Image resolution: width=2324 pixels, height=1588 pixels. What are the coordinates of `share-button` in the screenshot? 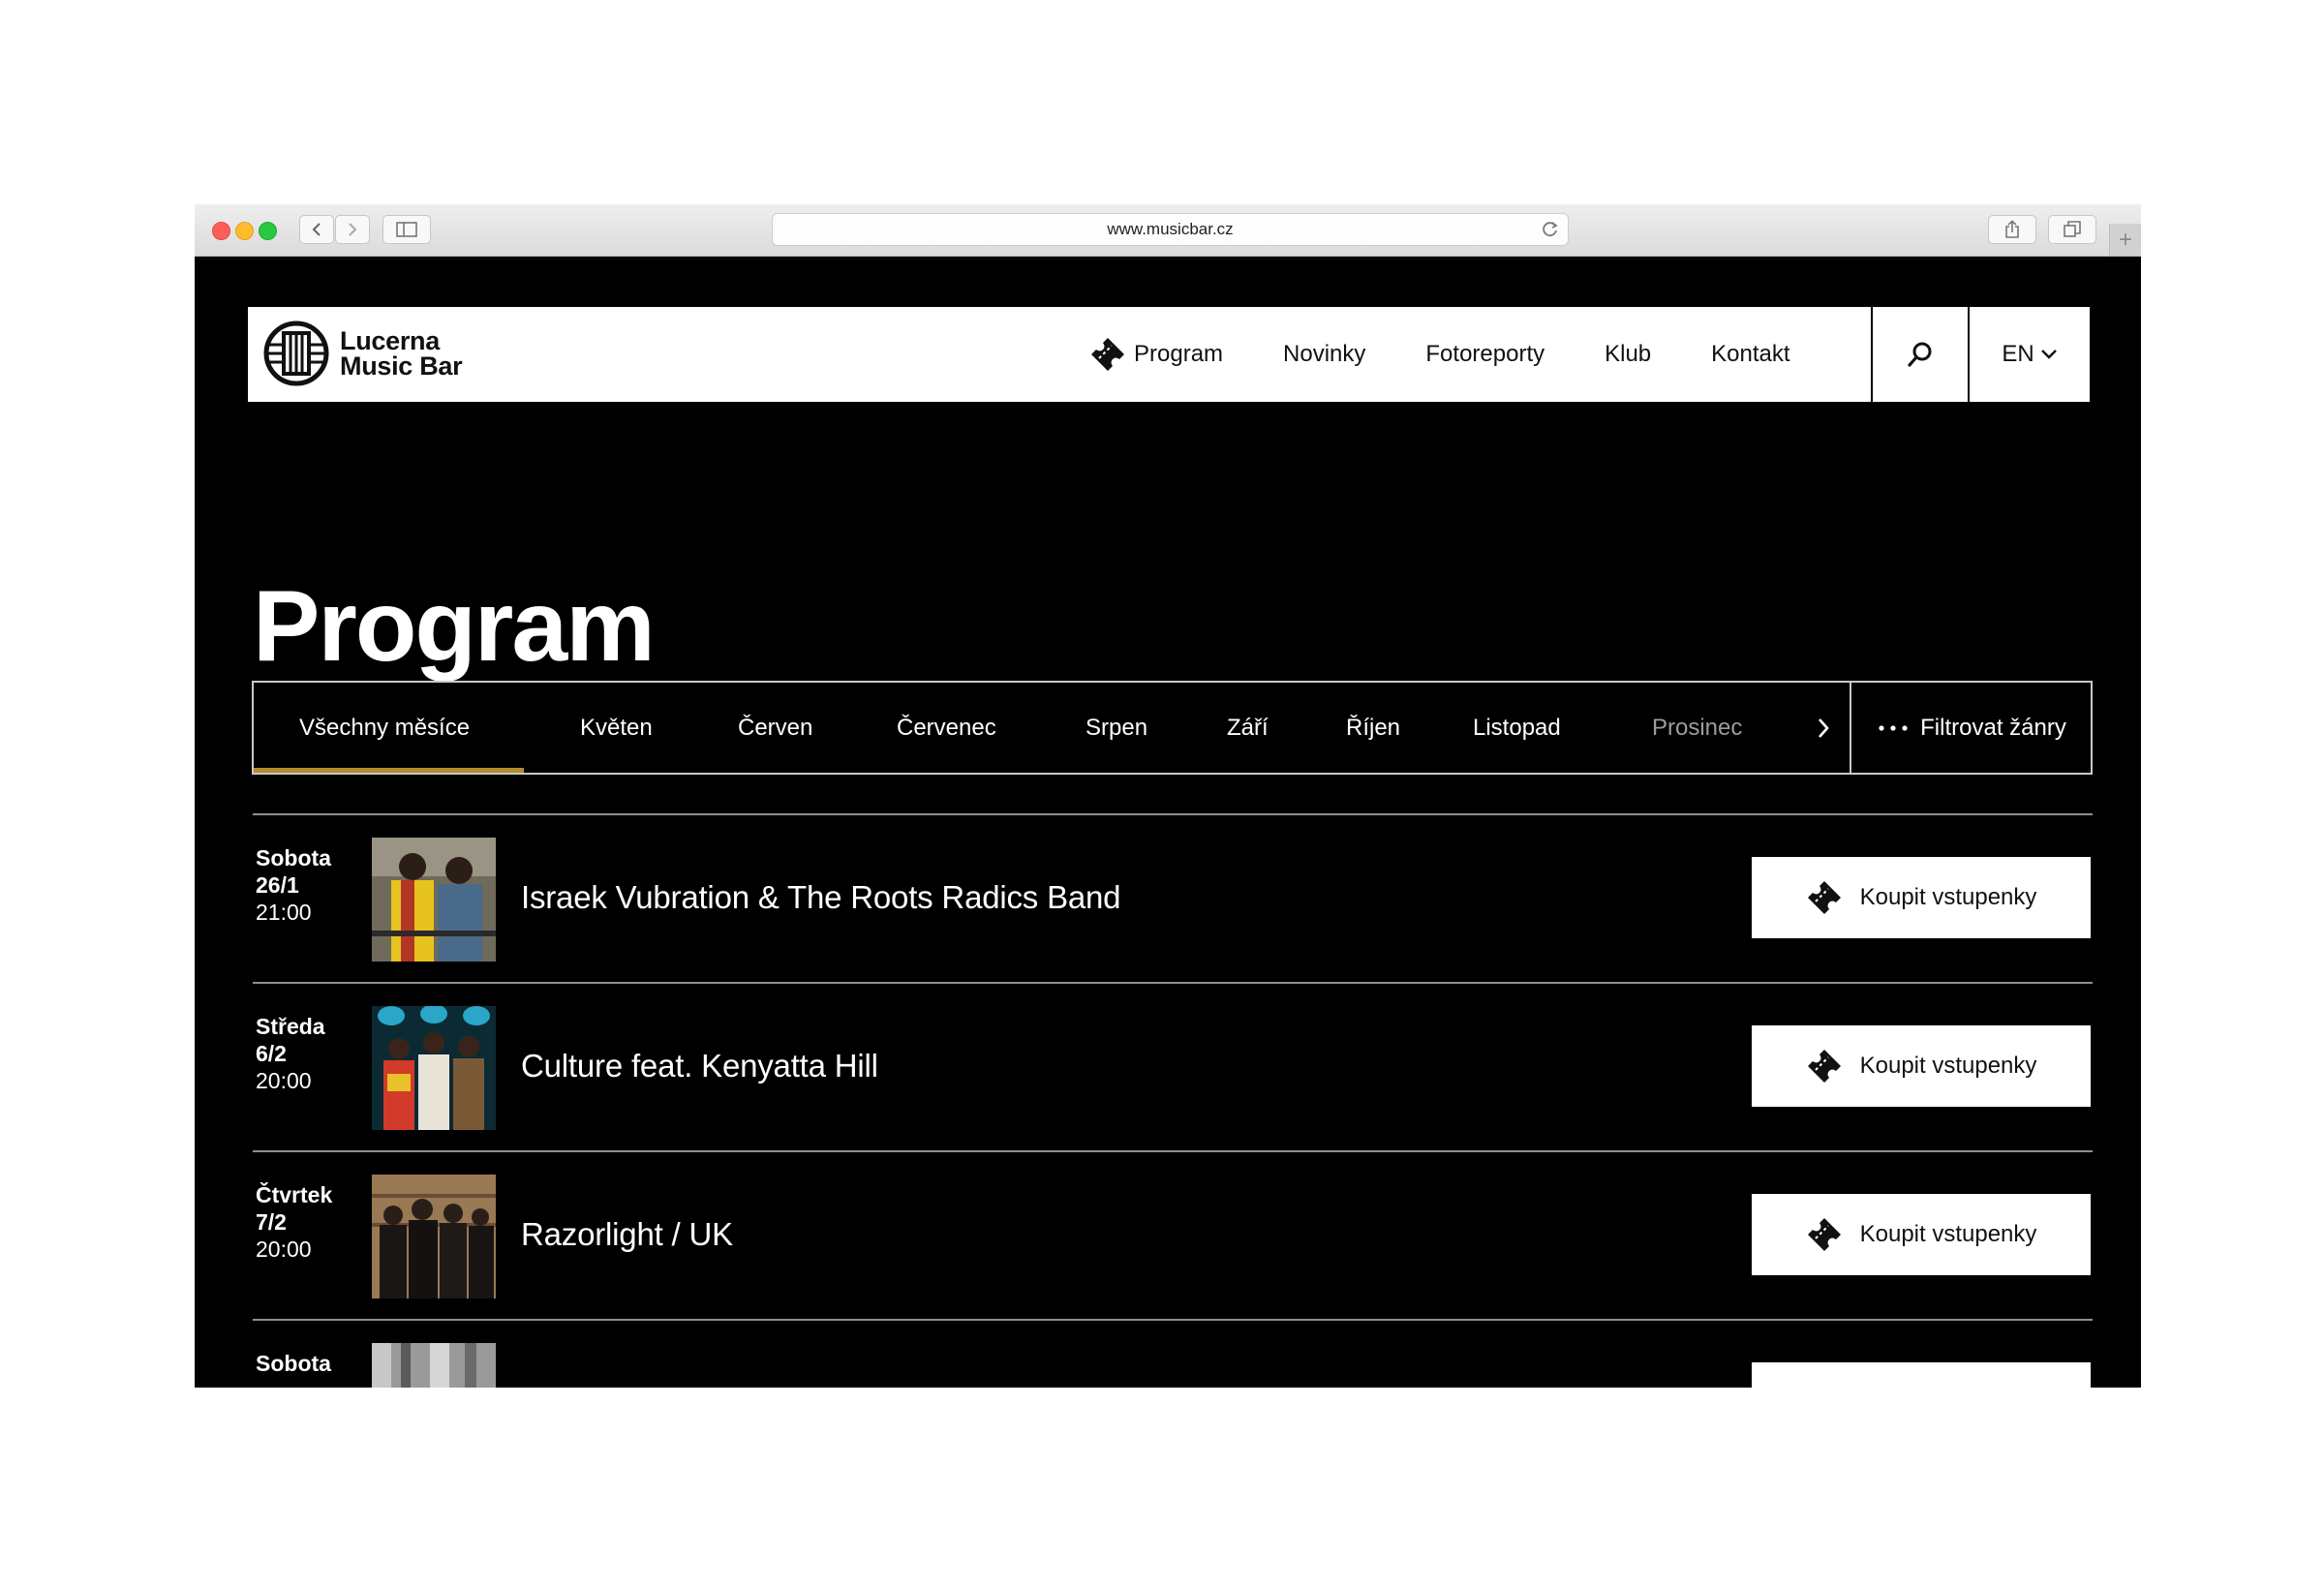 It's located at (2012, 229).